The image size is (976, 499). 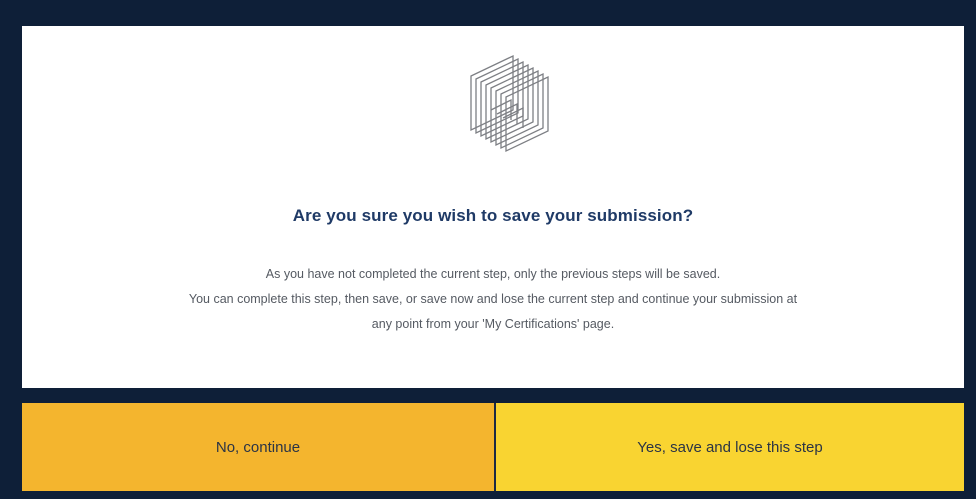 I want to click on no-continue-button: No, continue, so click(x=259, y=447).